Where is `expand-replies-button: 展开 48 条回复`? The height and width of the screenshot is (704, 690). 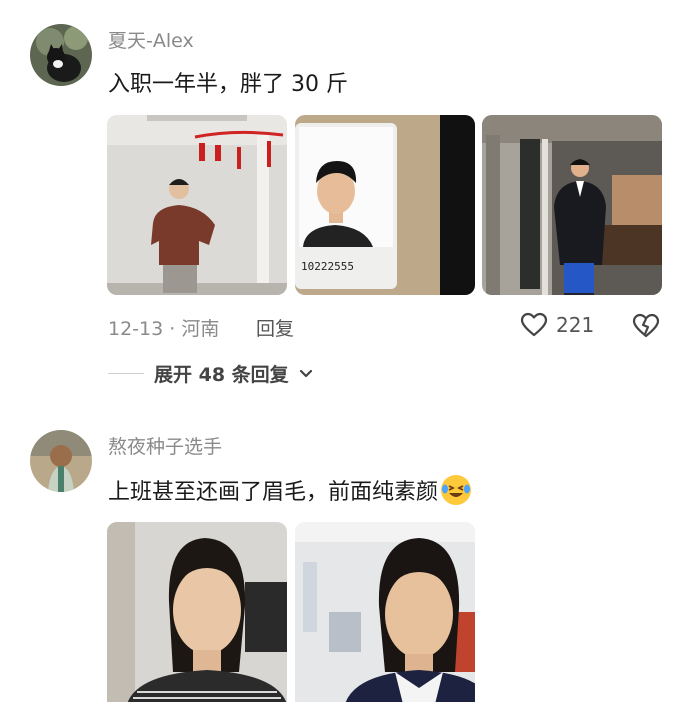
expand-replies-button: 展开 48 条回复 is located at coordinates (210, 373).